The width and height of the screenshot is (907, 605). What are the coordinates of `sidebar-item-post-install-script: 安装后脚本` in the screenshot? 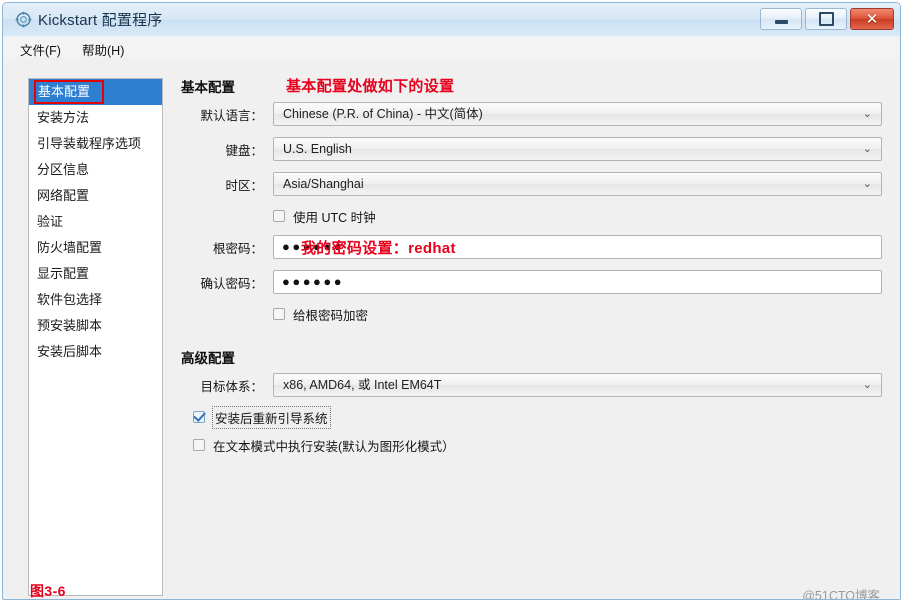 It's located at (95, 352).